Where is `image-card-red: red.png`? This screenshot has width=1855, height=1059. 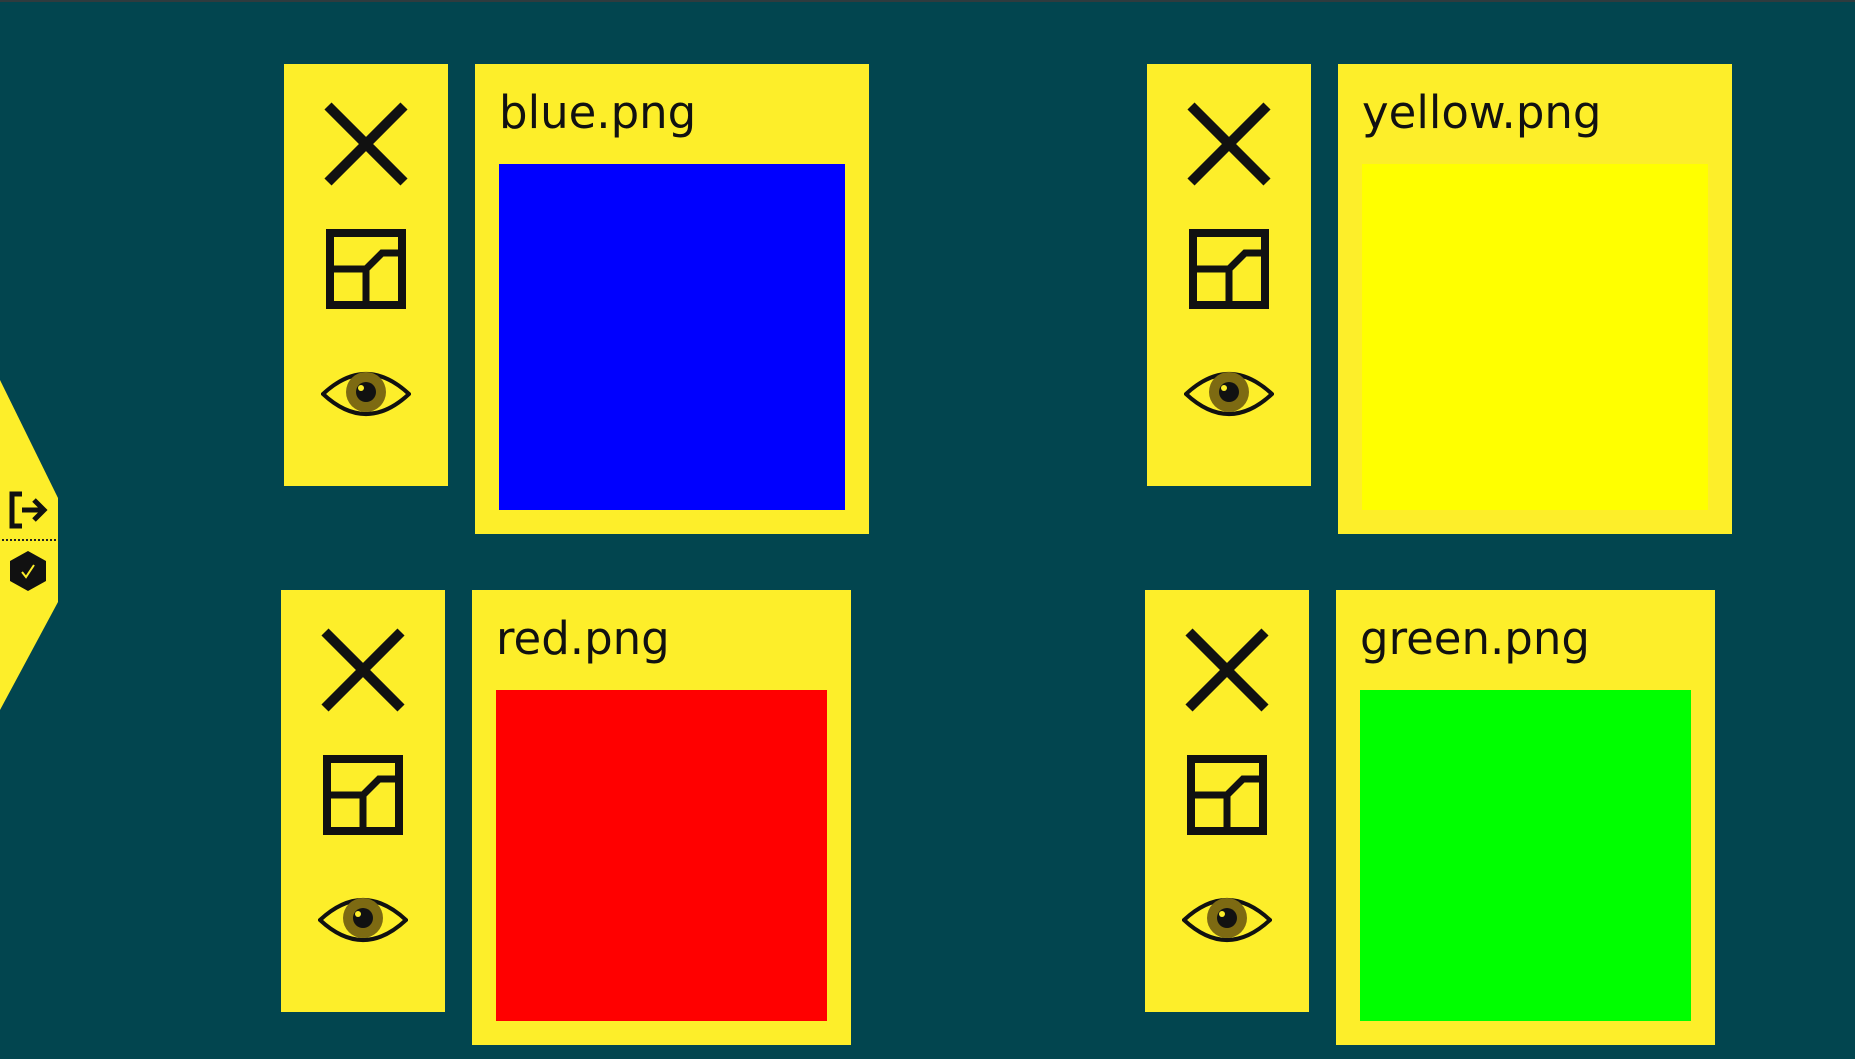 image-card-red: red.png is located at coordinates (661, 817).